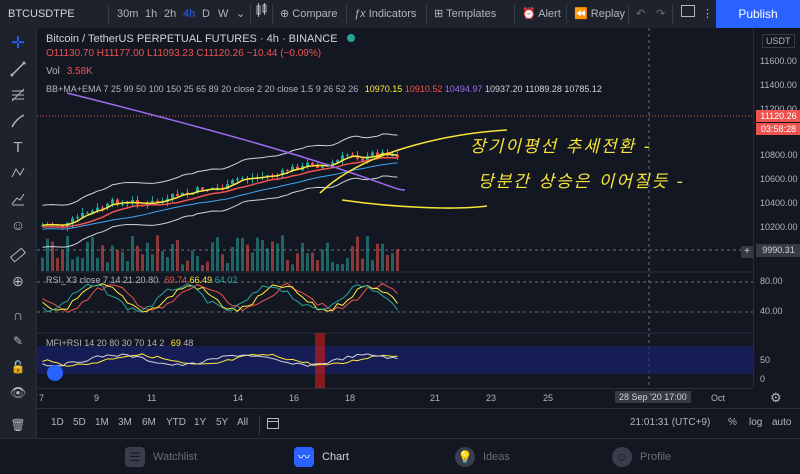  Describe the element at coordinates (57, 422) in the screenshot. I see `range-1D: 1D` at that location.